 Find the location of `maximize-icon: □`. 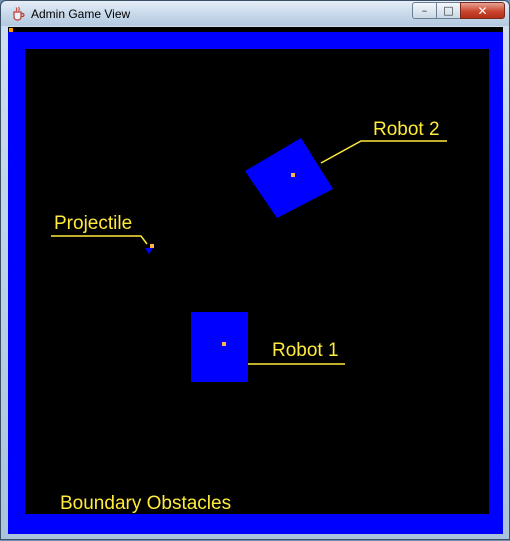

maximize-icon: □ is located at coordinates (448, 10).